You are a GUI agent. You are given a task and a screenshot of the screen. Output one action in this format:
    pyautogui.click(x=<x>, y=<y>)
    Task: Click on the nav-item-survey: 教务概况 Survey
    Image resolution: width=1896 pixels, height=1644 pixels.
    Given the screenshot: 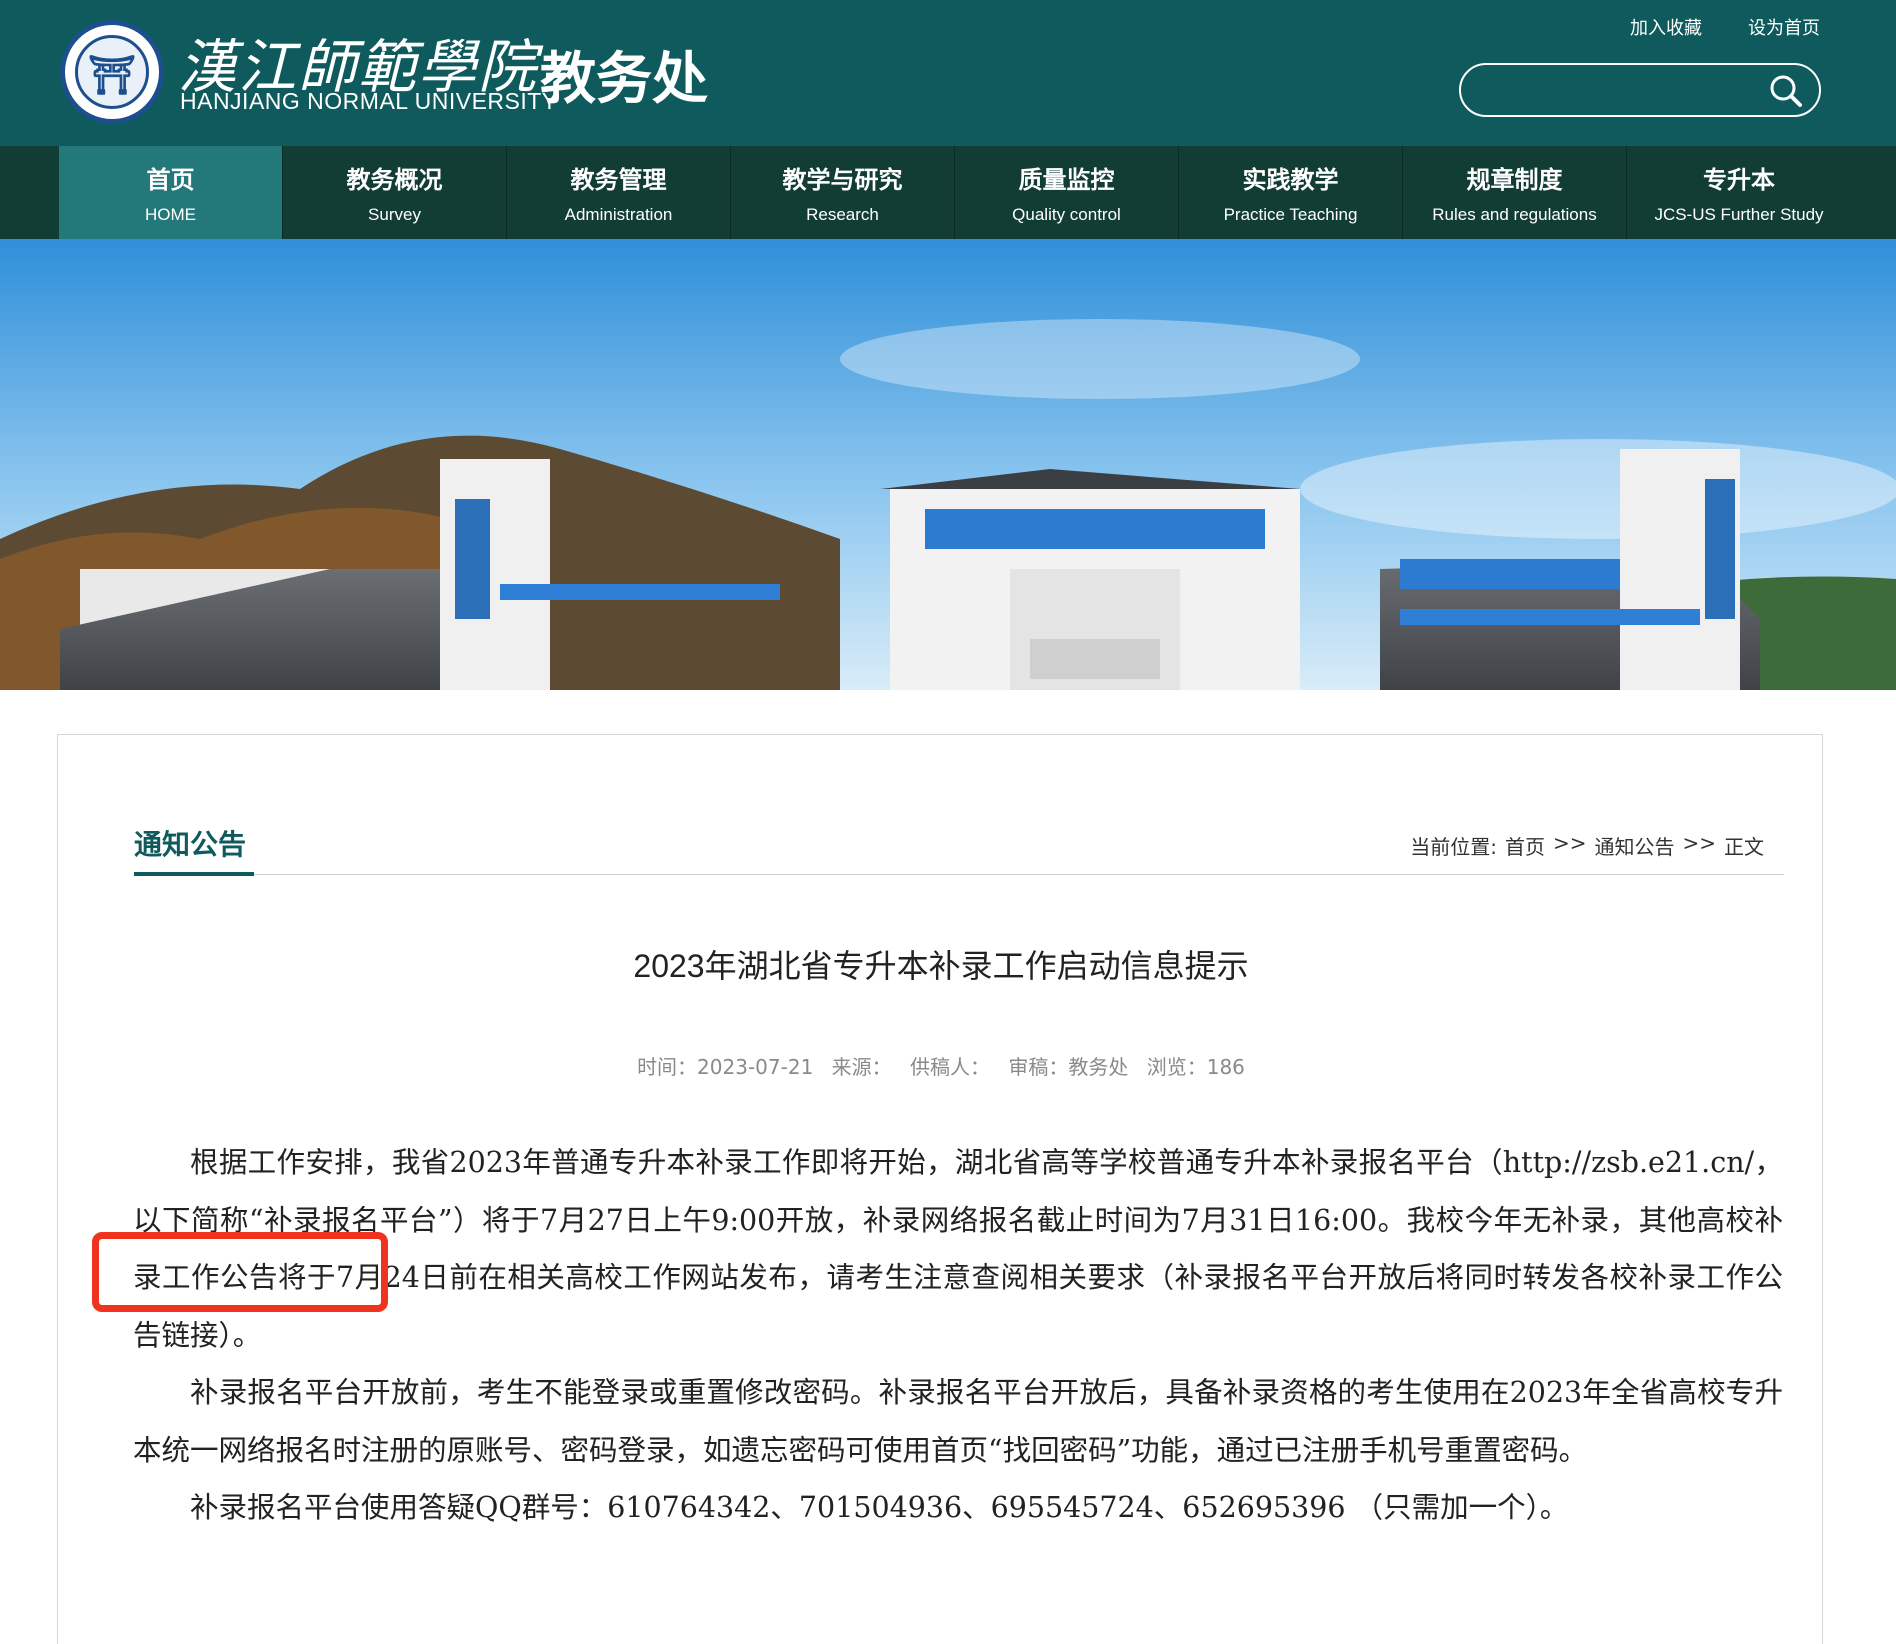 What is the action you would take?
    pyautogui.click(x=395, y=192)
    